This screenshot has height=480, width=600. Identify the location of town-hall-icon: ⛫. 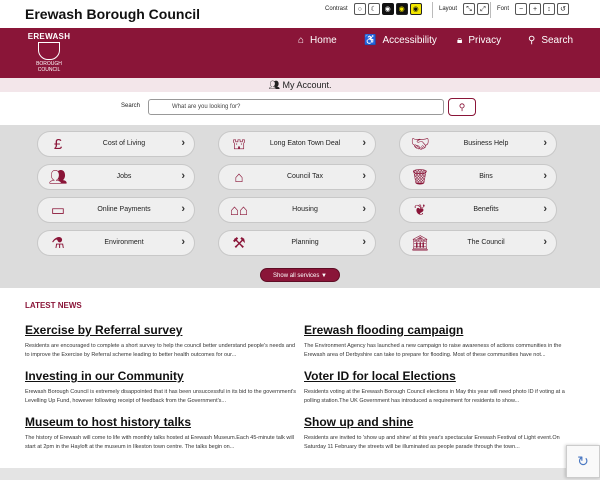
(239, 144).